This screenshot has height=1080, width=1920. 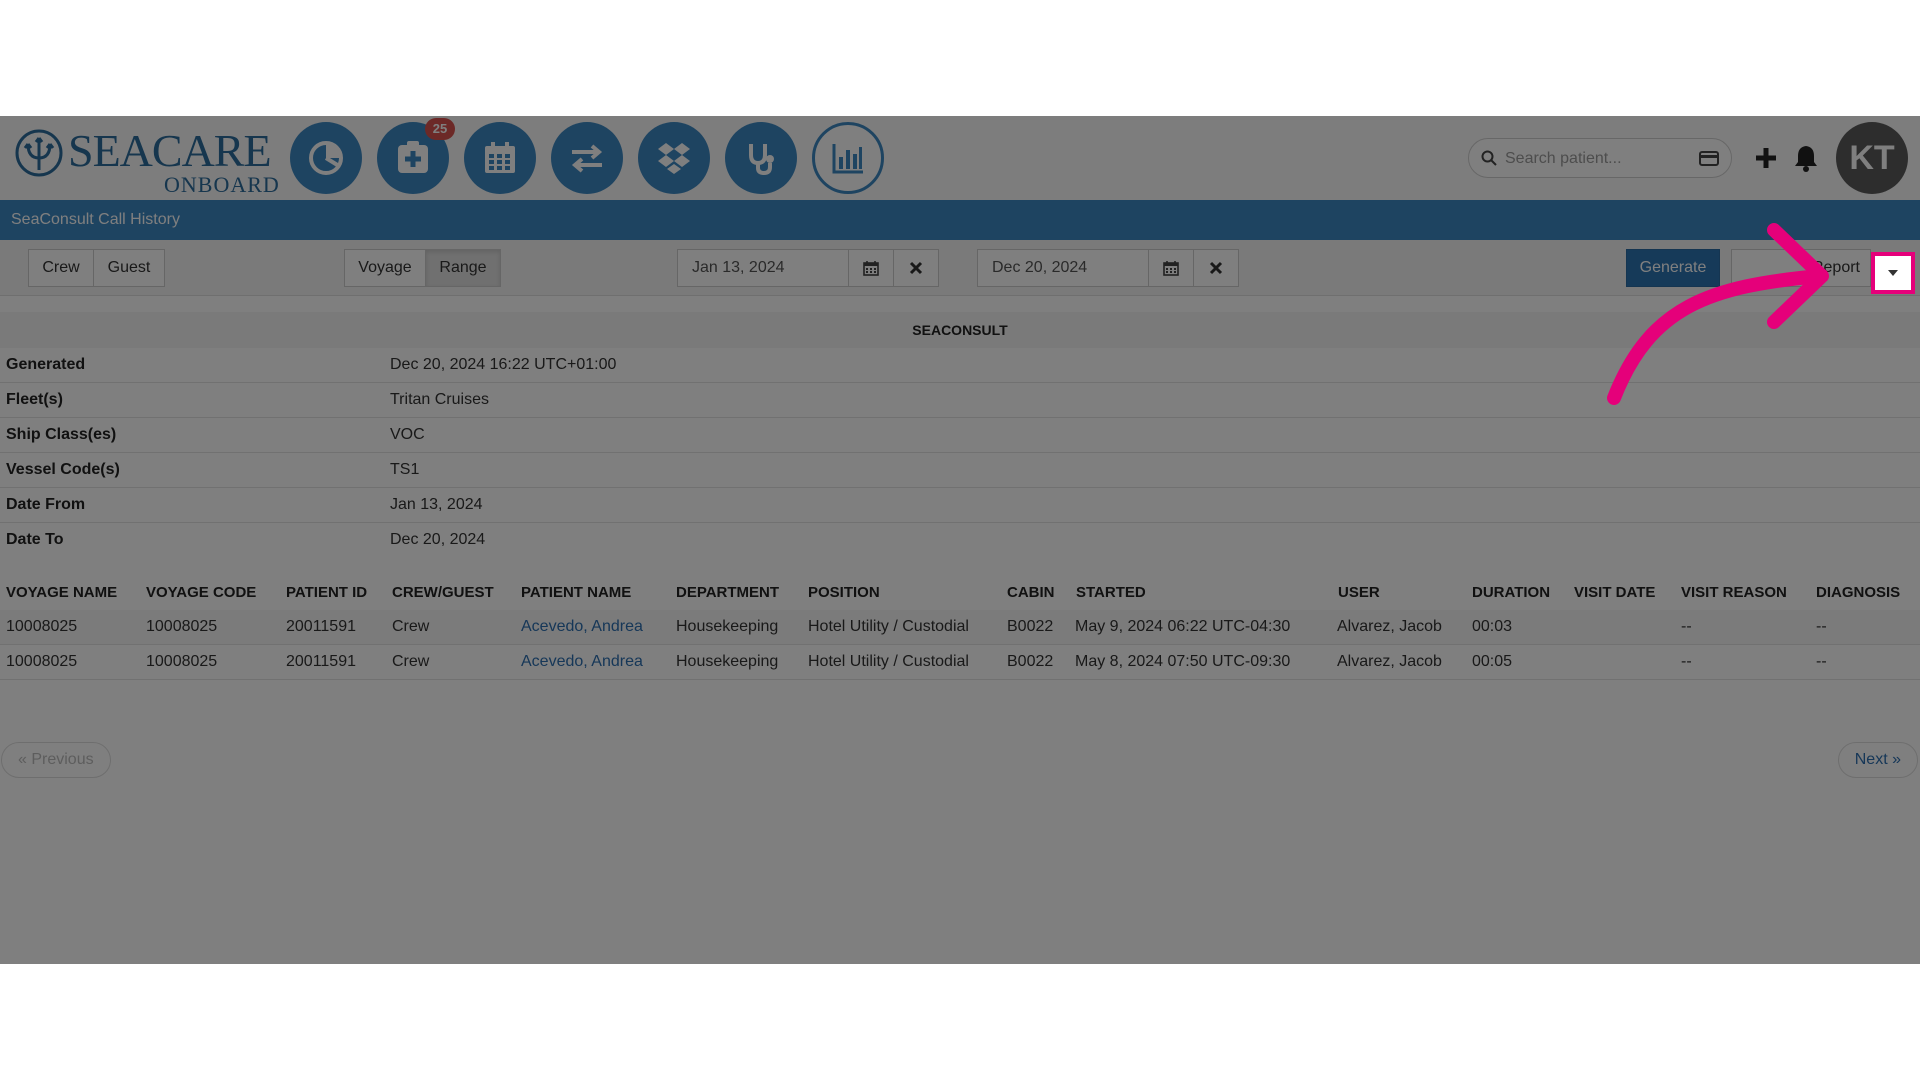 What do you see at coordinates (1858, 593) in the screenshot?
I see `column-header: DIAGNOSIS` at bounding box center [1858, 593].